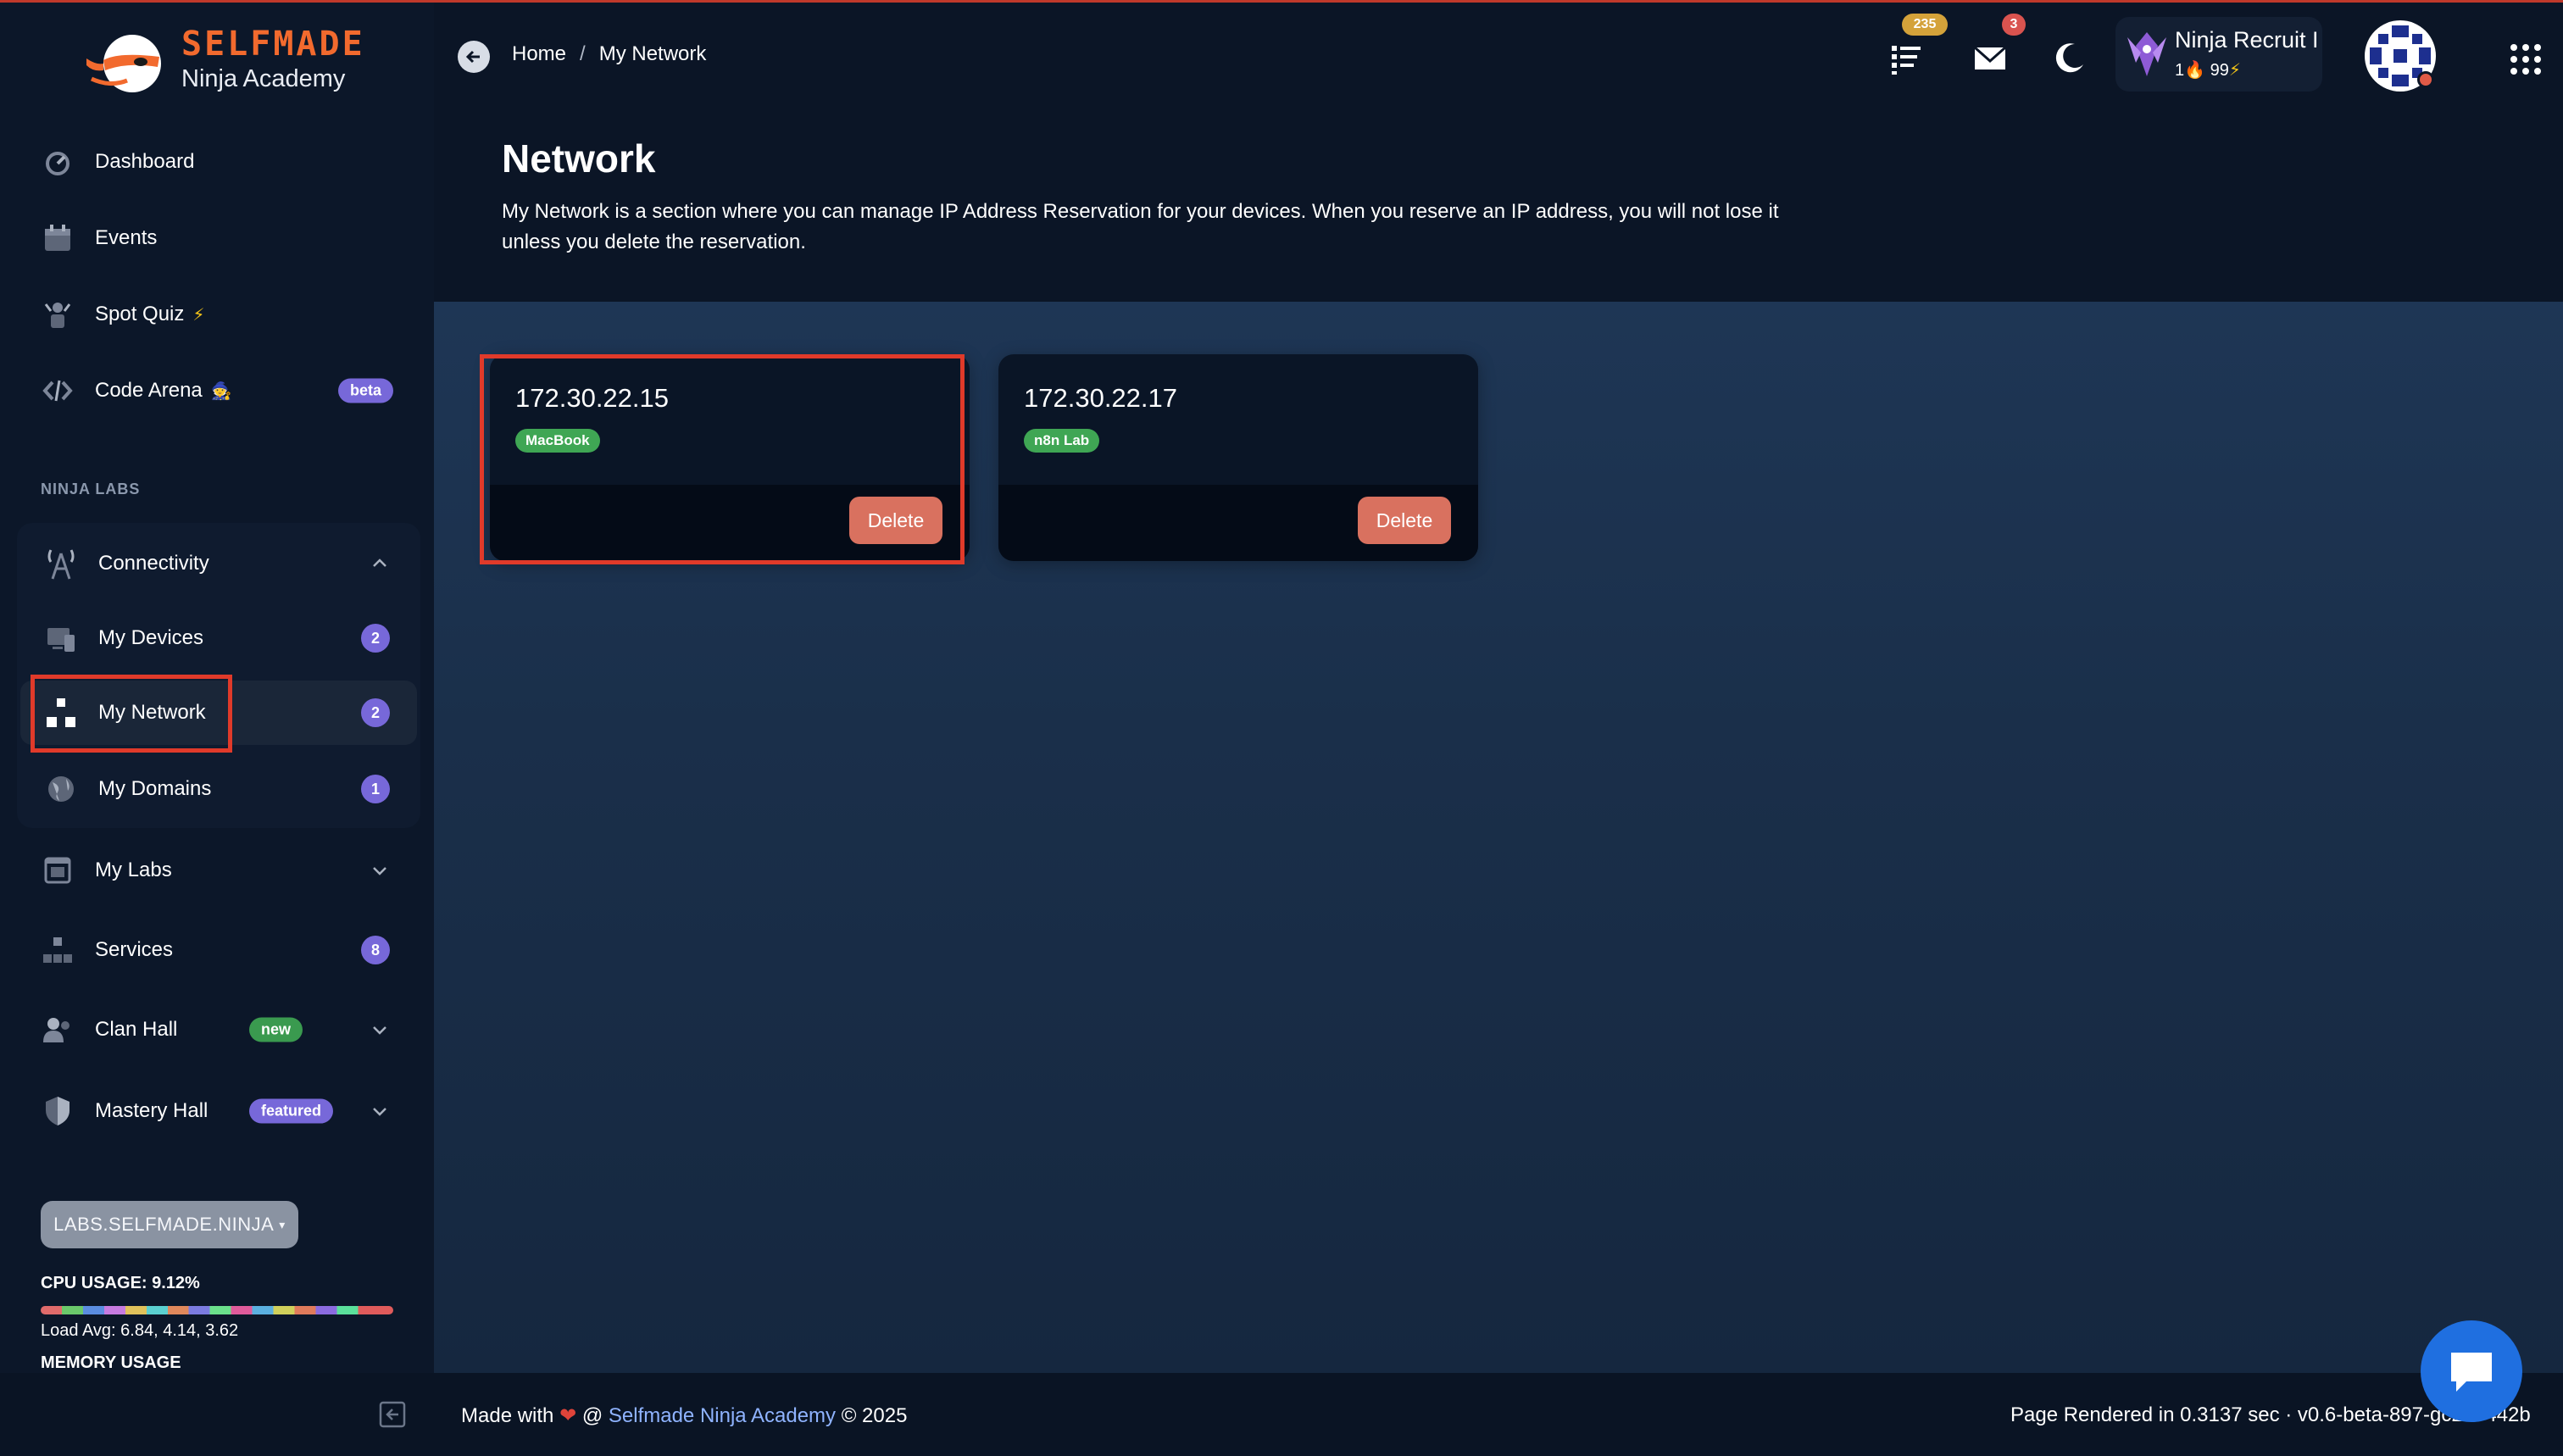  Describe the element at coordinates (2526, 59) in the screenshot. I see `apps-grid-icon` at that location.